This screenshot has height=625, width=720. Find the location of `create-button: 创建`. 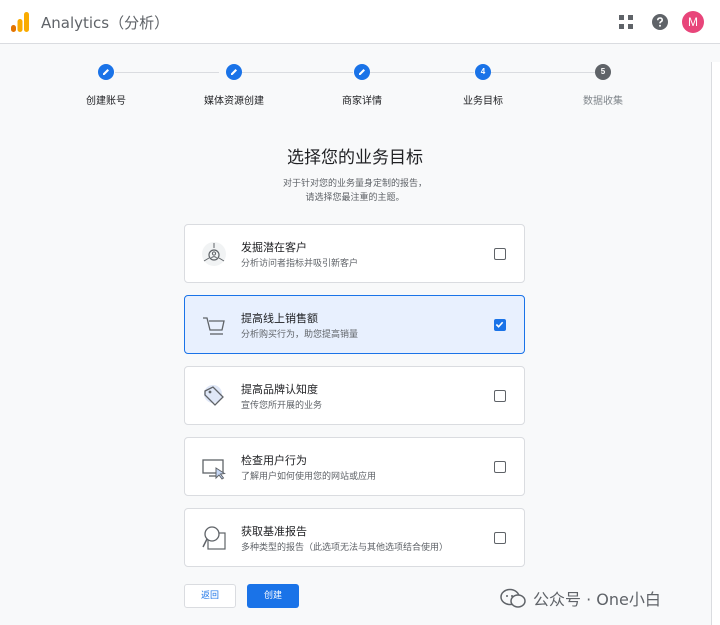

create-button: 创建 is located at coordinates (273, 596).